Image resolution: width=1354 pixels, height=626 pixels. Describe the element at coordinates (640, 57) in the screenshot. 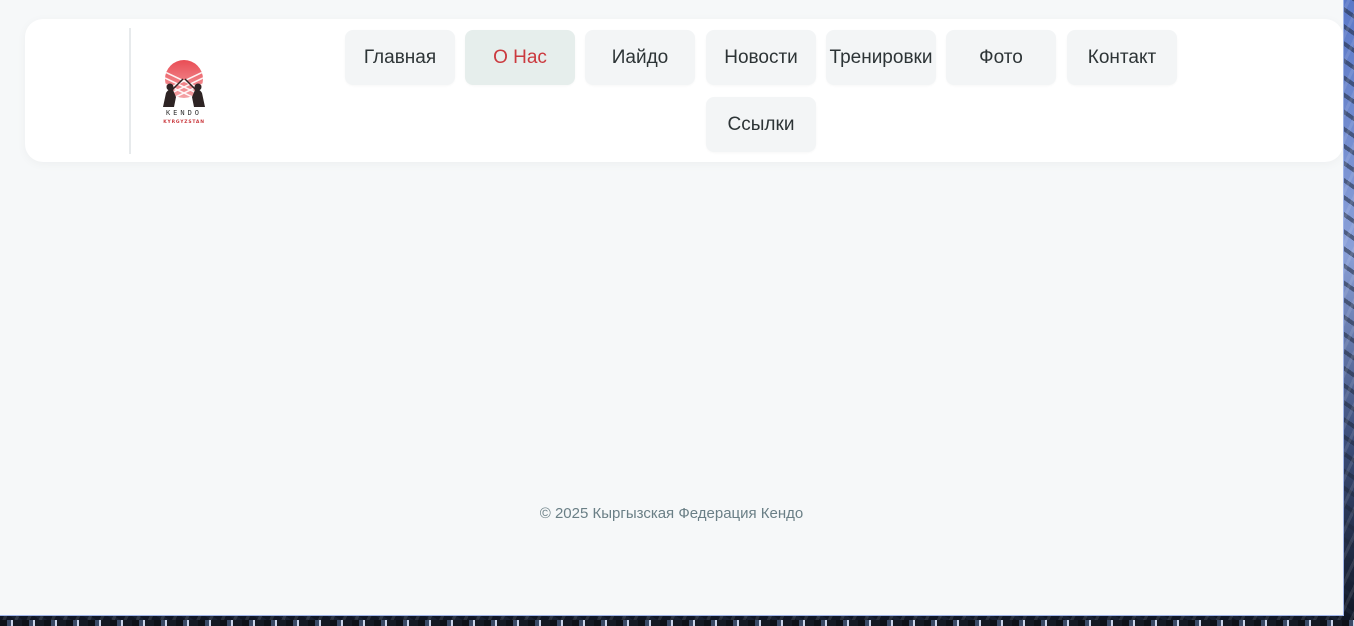

I see `nav-item-iaido: Иайдо` at that location.